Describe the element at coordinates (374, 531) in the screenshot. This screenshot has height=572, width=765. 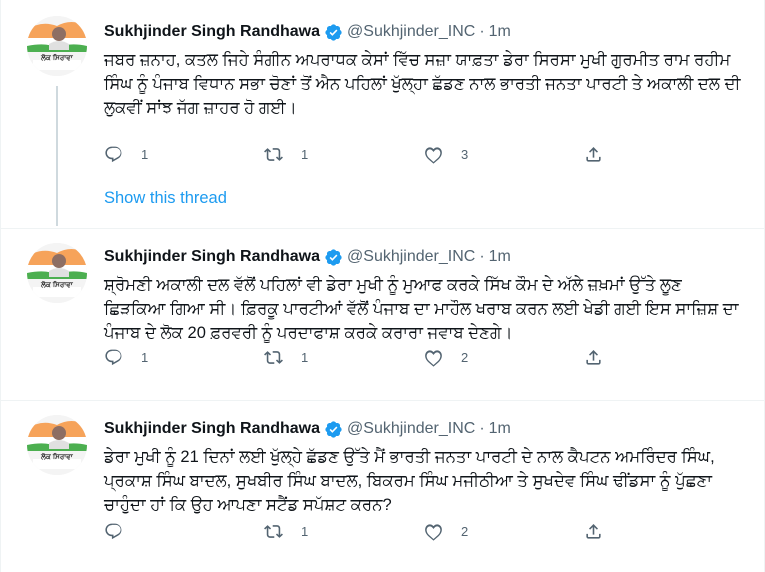
I see `tweet-actions: 1 2` at that location.